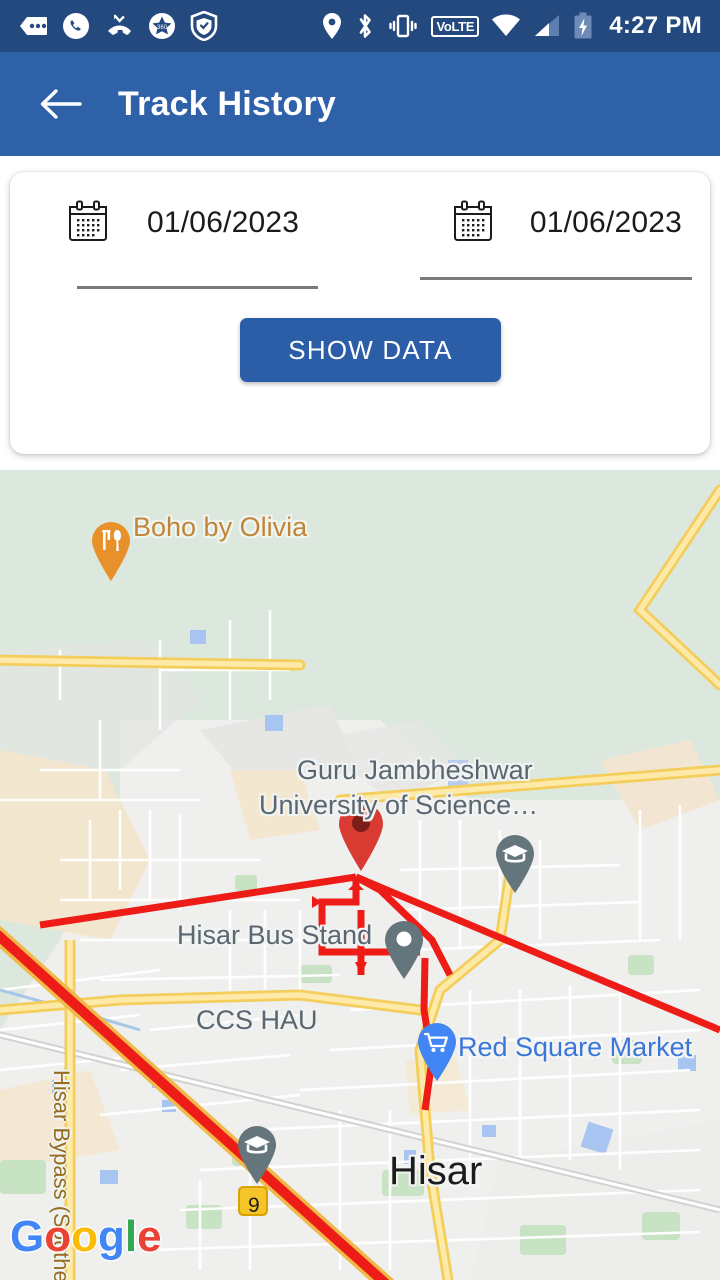 This screenshot has height=1280, width=720. Describe the element at coordinates (111, 551) in the screenshot. I see `marker-restaurant-boho` at that location.